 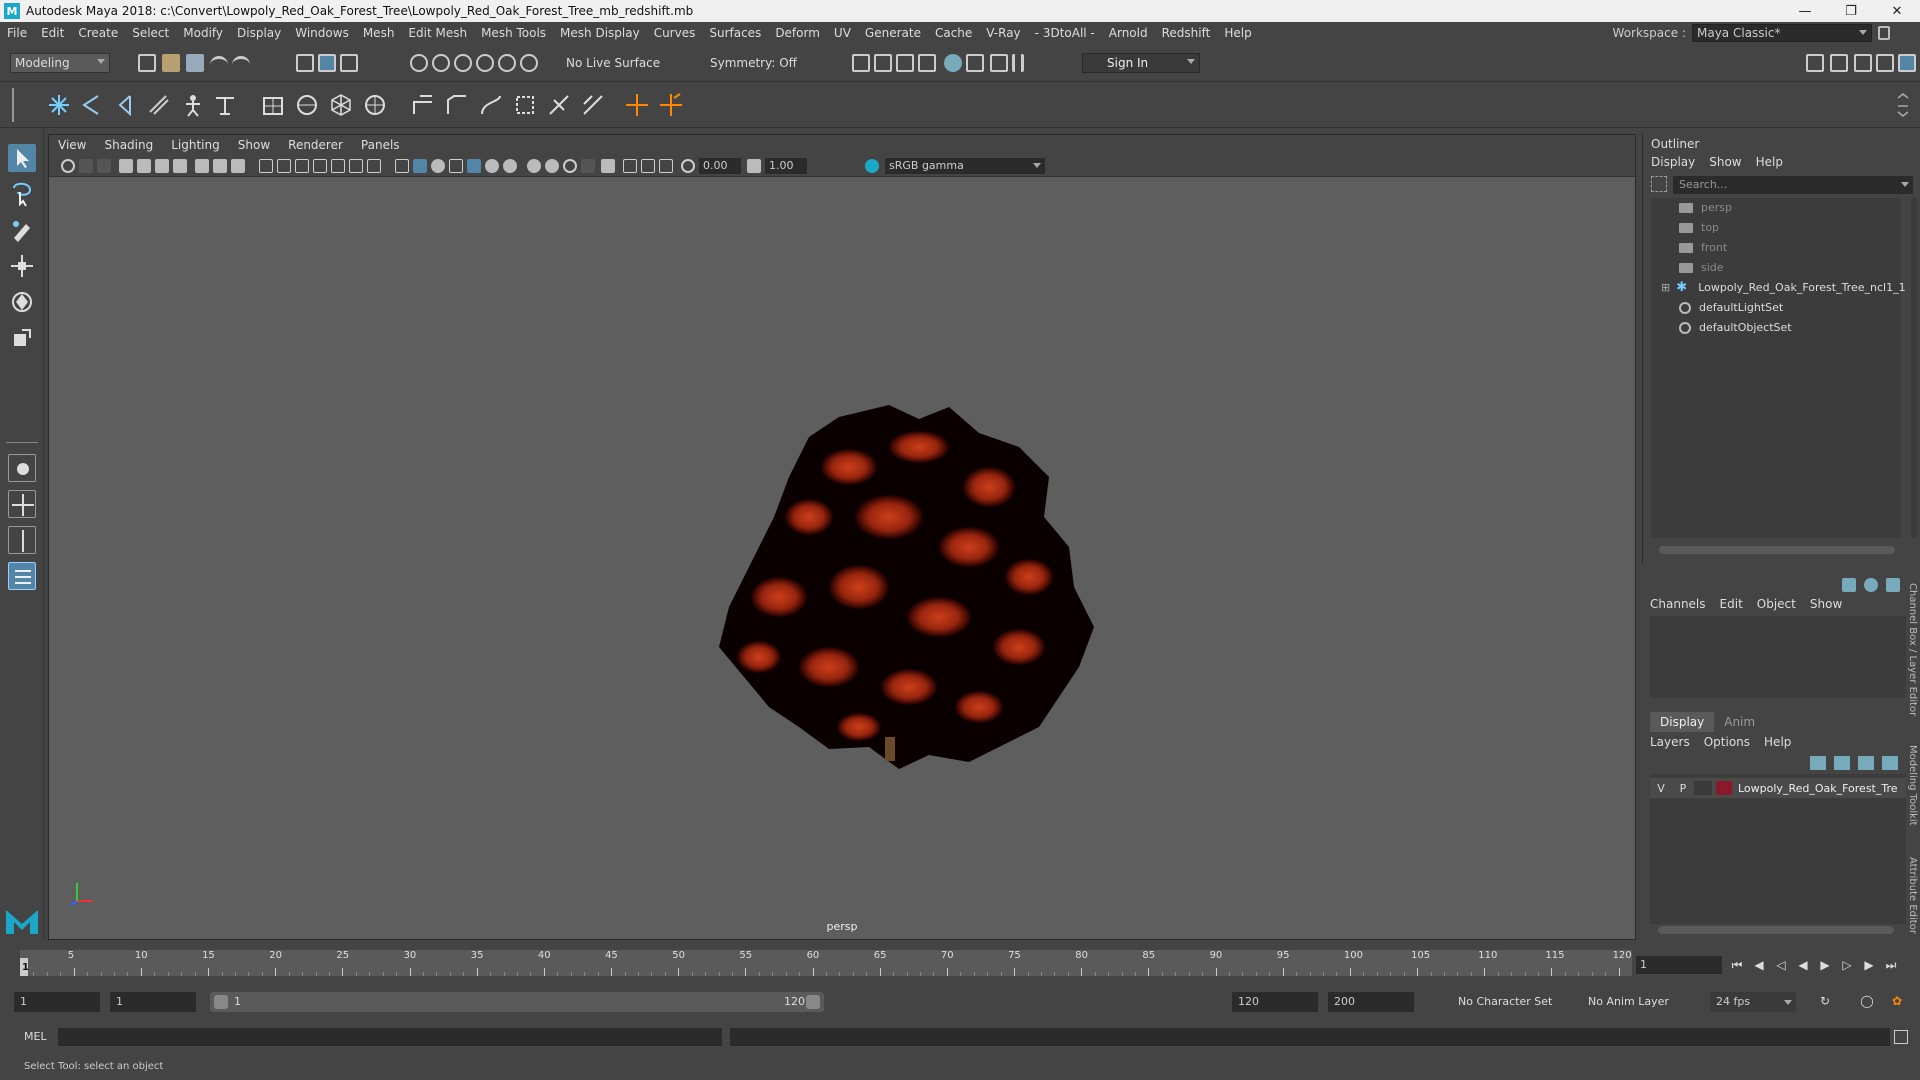 I want to click on loop-icon: ↻, so click(x=1825, y=1001).